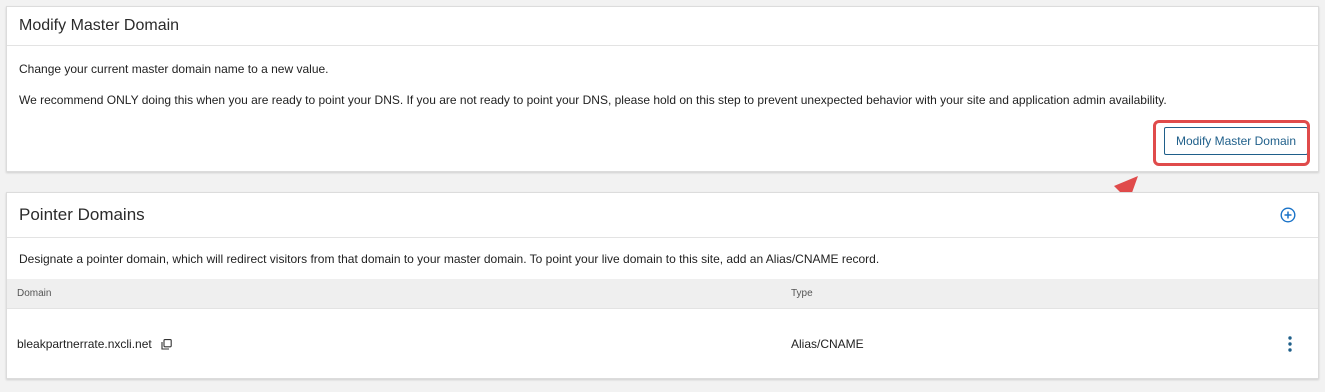 The height and width of the screenshot is (392, 1325). I want to click on domain-name: bleakpartnerrate.nxcli.net, so click(84, 344).